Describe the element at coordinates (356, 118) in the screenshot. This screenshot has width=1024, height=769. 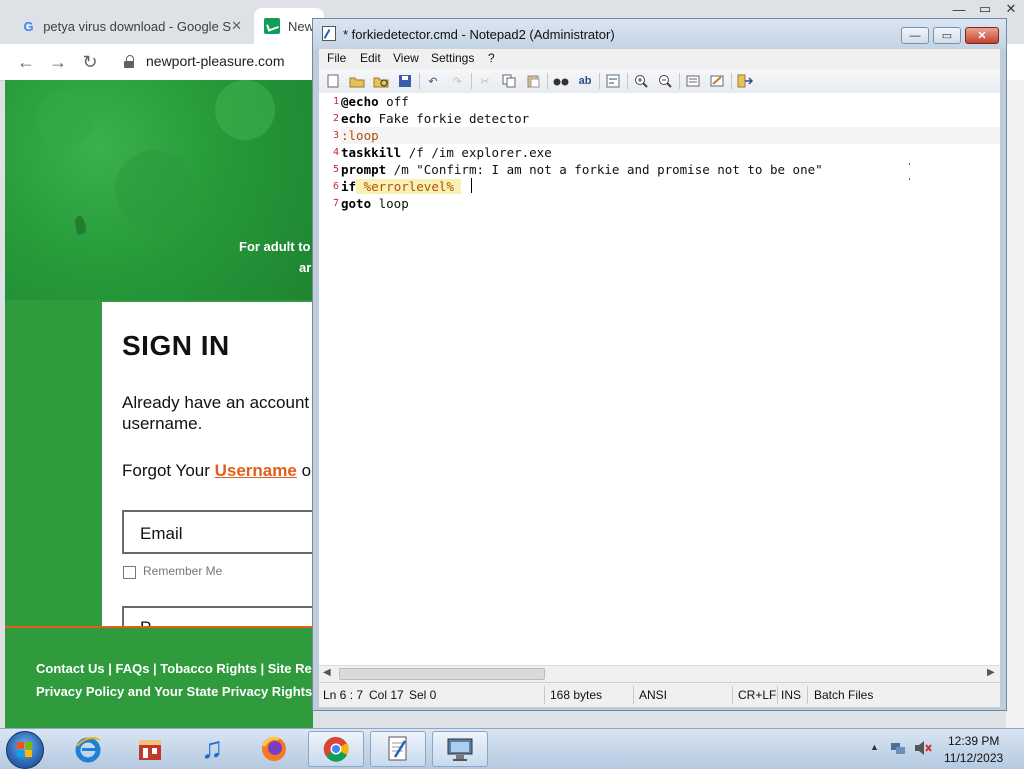
I see `keyword: echo` at that location.